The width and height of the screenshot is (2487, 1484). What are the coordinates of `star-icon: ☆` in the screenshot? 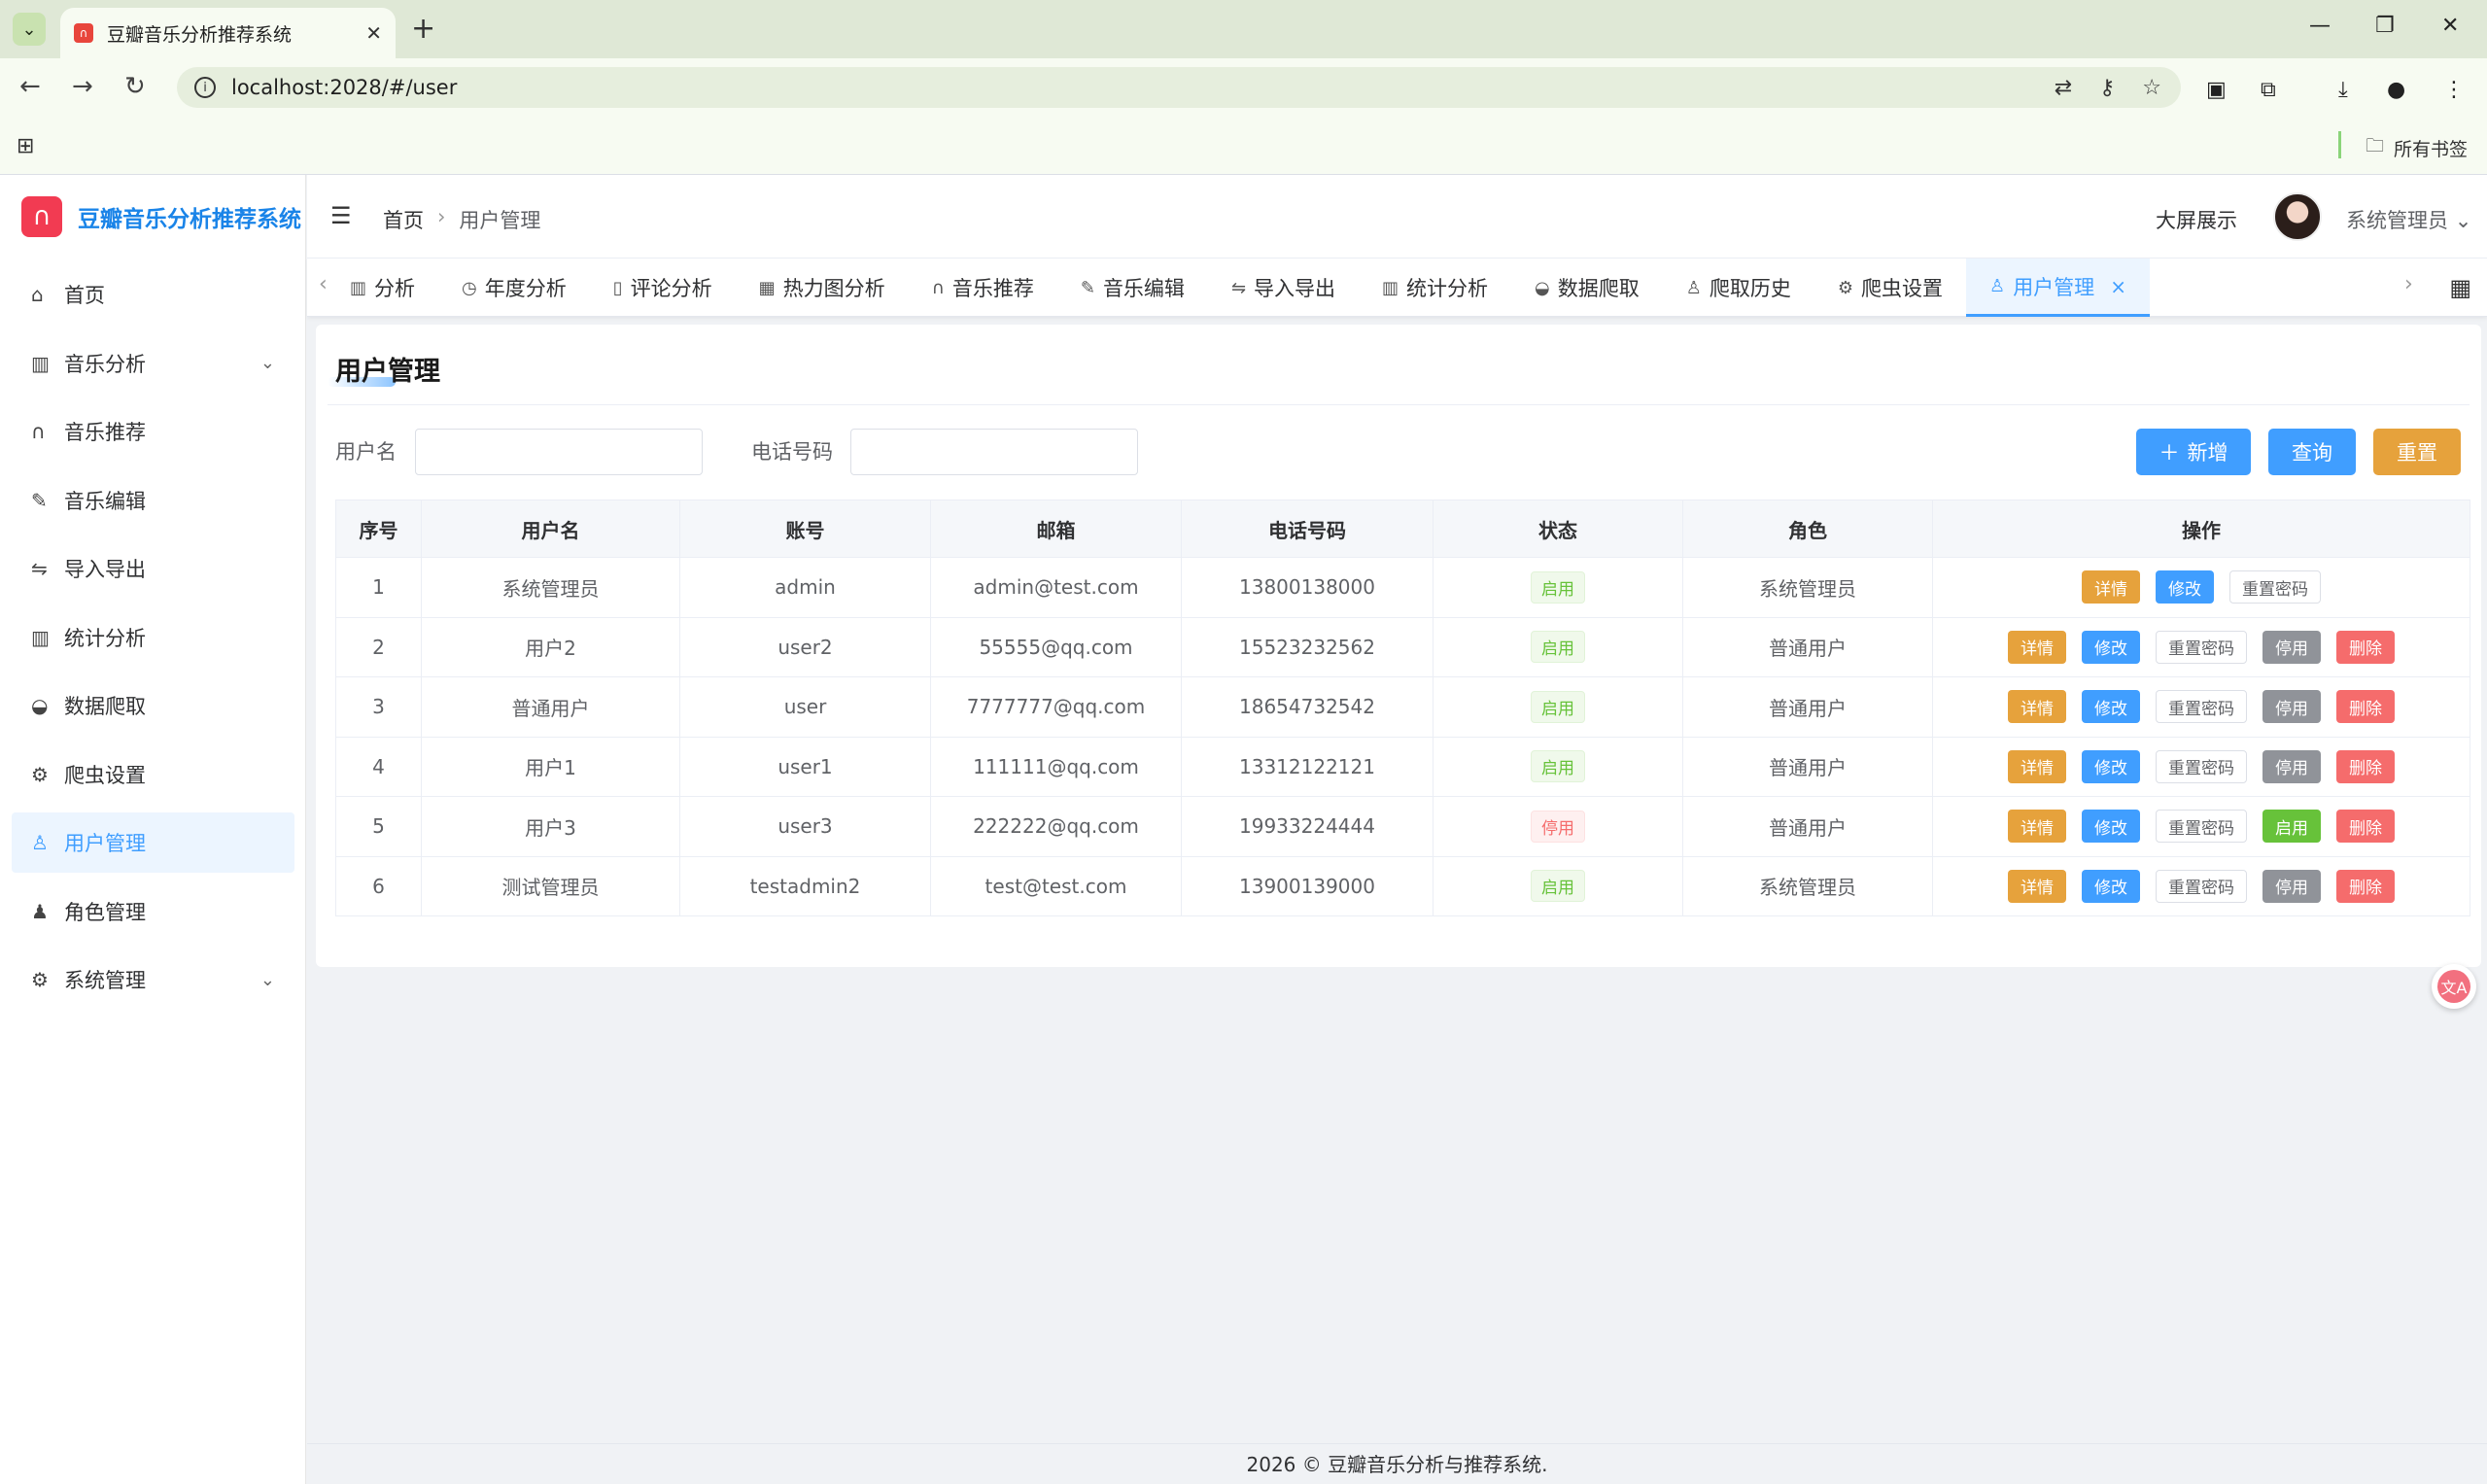 It's located at (2151, 88).